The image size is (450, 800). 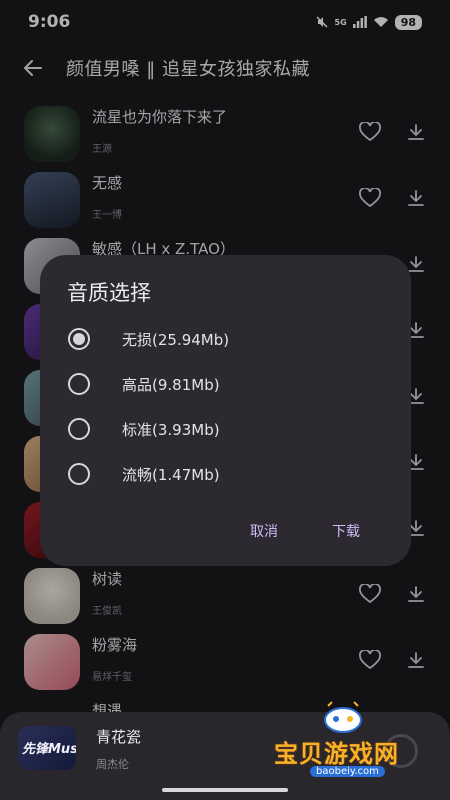 I want to click on player-cover-text: 先锋Music, so click(x=49, y=749).